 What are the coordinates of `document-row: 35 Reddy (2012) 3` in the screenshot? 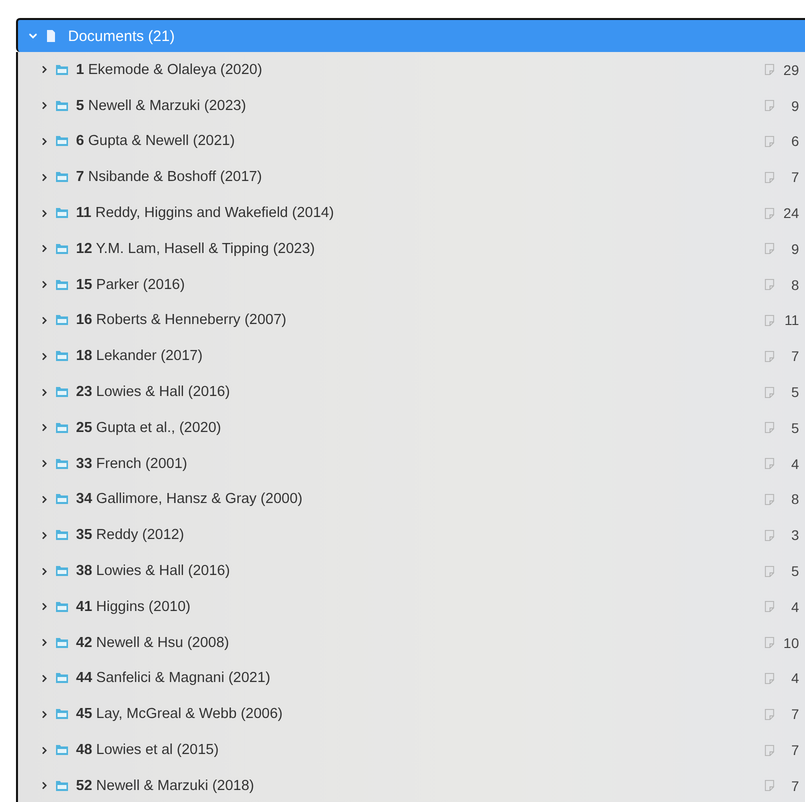 It's located at (410, 535).